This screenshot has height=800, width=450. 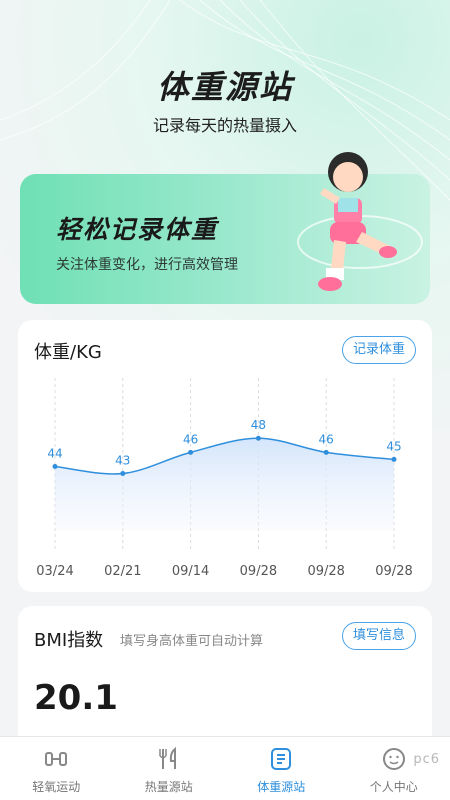 I want to click on tab-exercise: 轻氧运动, so click(x=56, y=768).